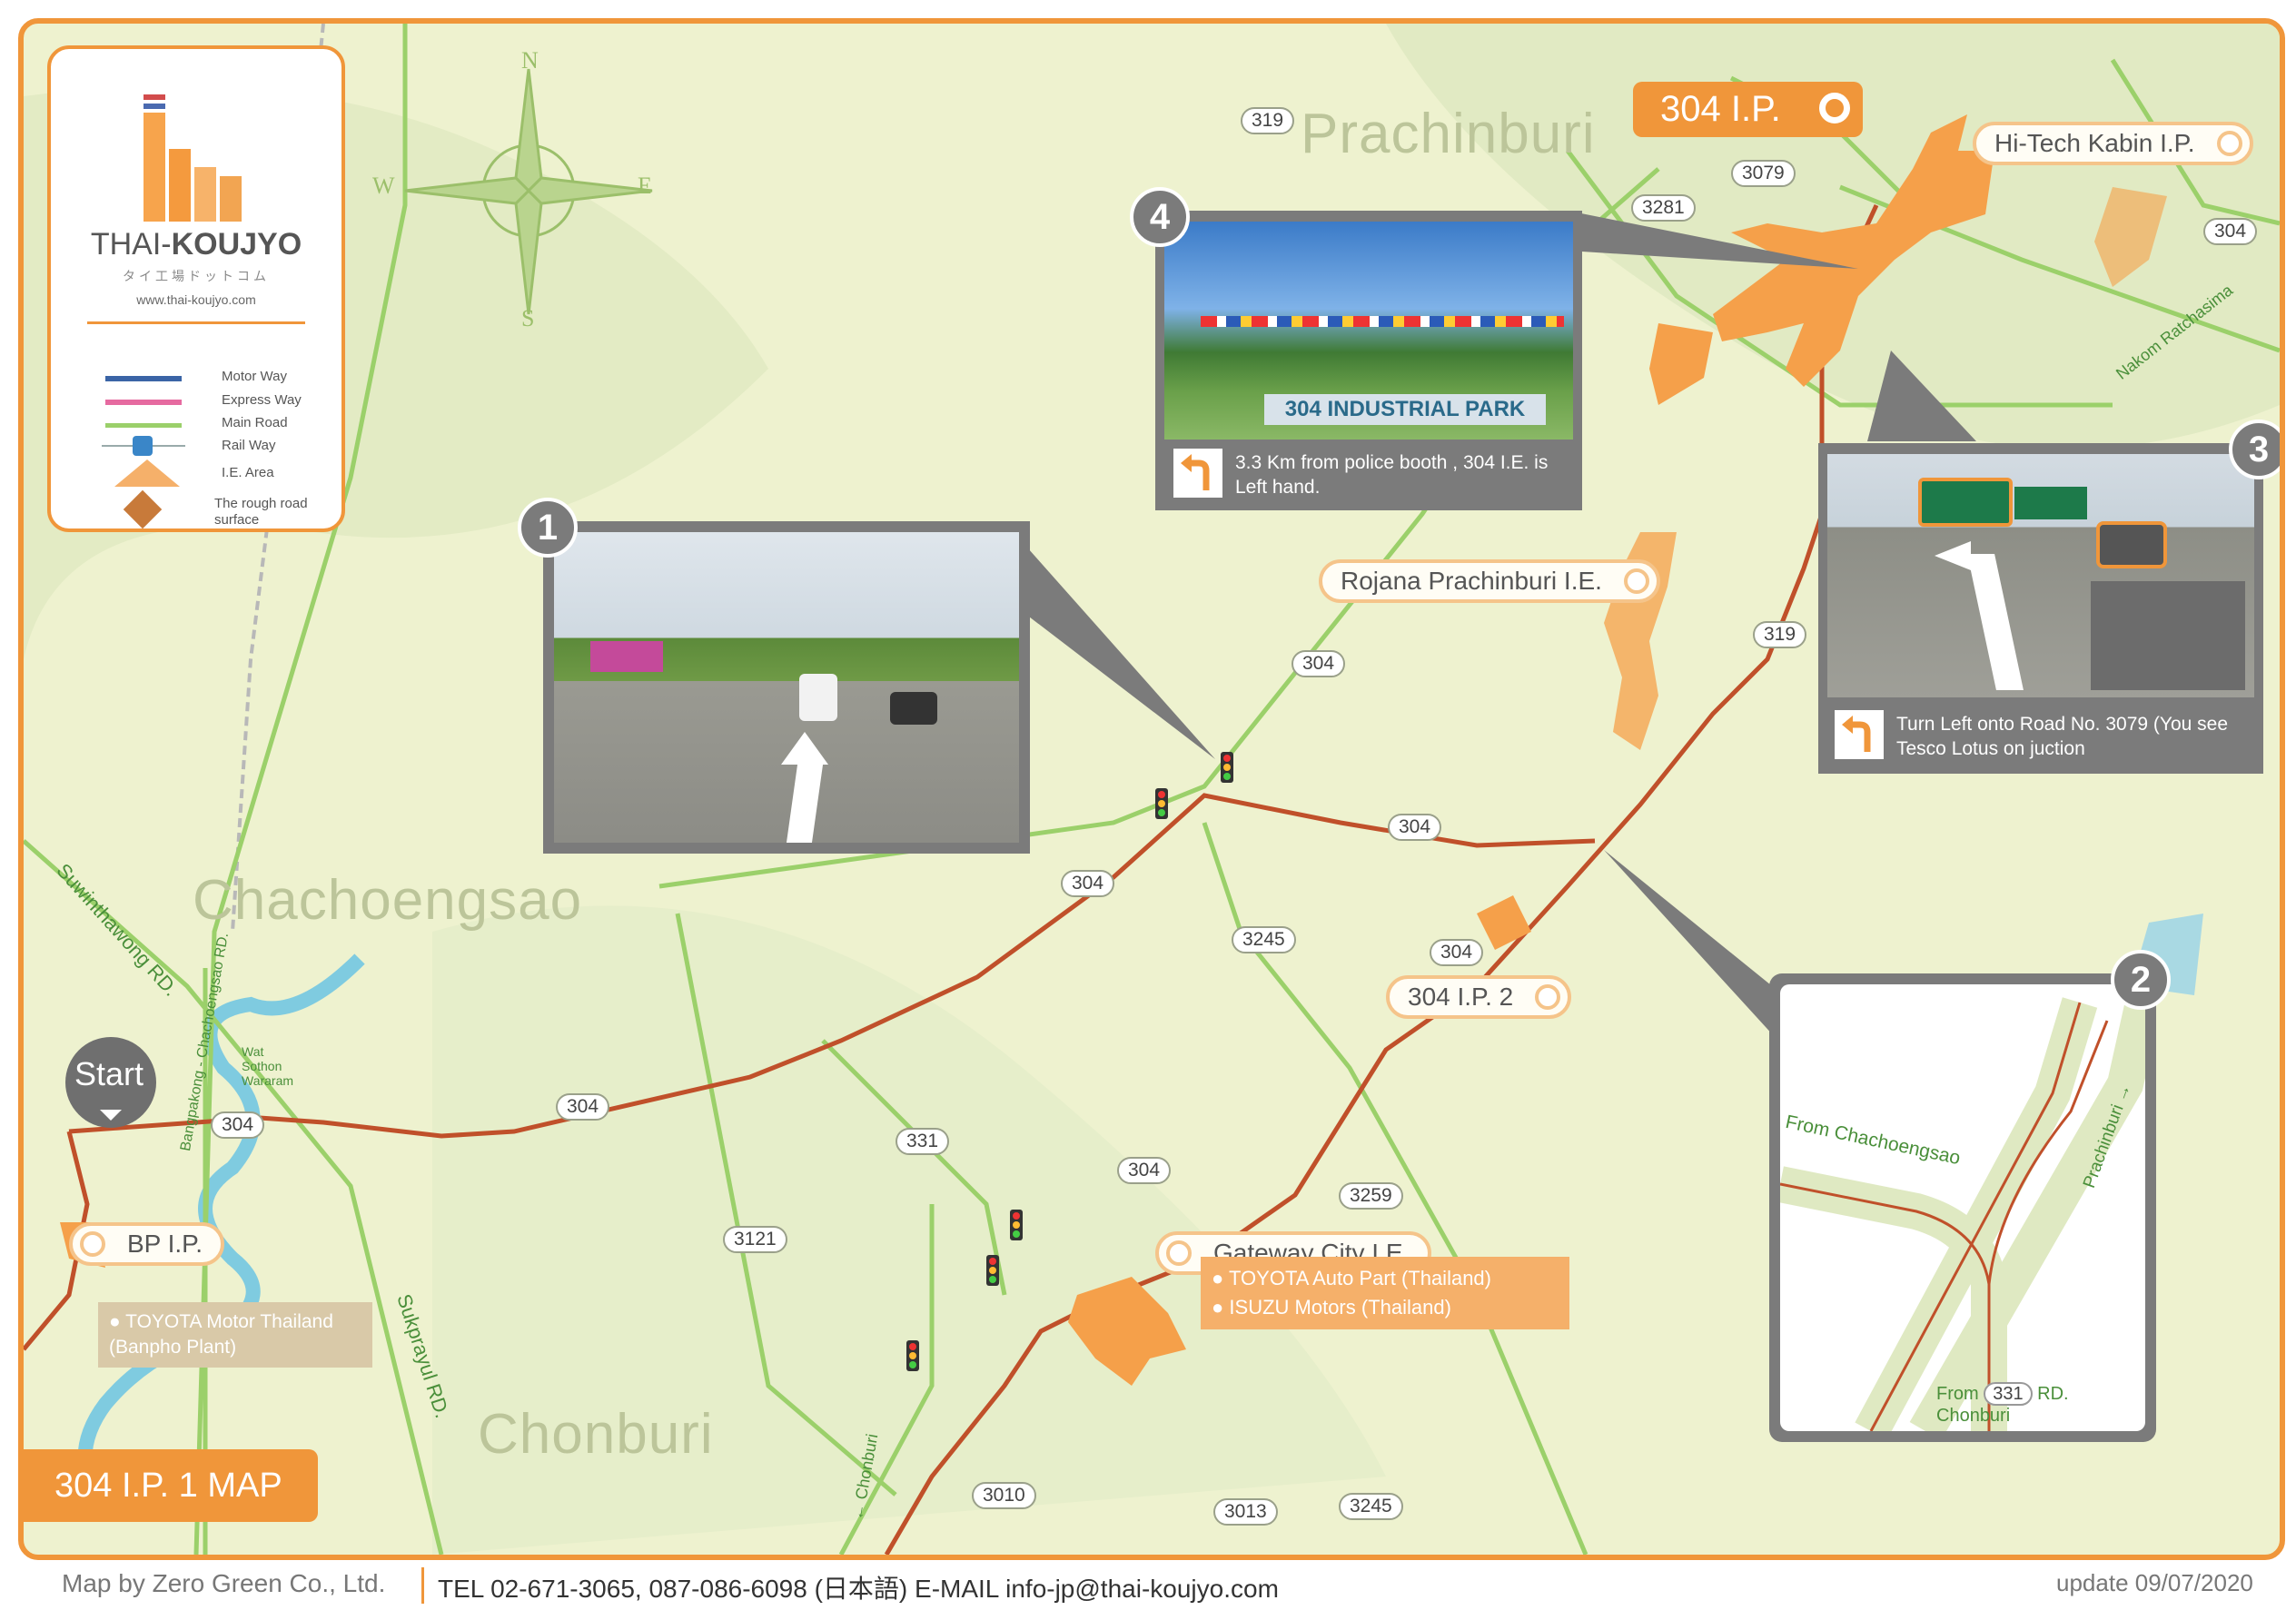 This screenshot has width=2296, height=1620. Describe the element at coordinates (165, 1244) in the screenshot. I see `ie-label: BP I.P.` at that location.